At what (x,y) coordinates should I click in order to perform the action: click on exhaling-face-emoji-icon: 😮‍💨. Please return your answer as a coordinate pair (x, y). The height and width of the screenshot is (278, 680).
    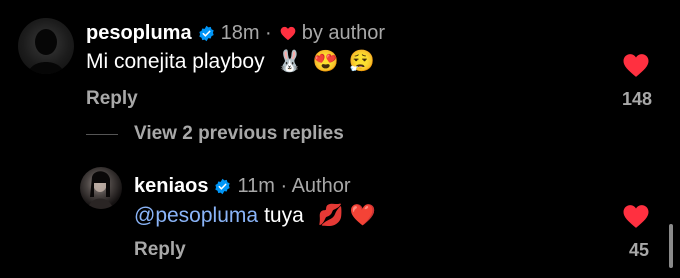
    Looking at the image, I should click on (362, 61).